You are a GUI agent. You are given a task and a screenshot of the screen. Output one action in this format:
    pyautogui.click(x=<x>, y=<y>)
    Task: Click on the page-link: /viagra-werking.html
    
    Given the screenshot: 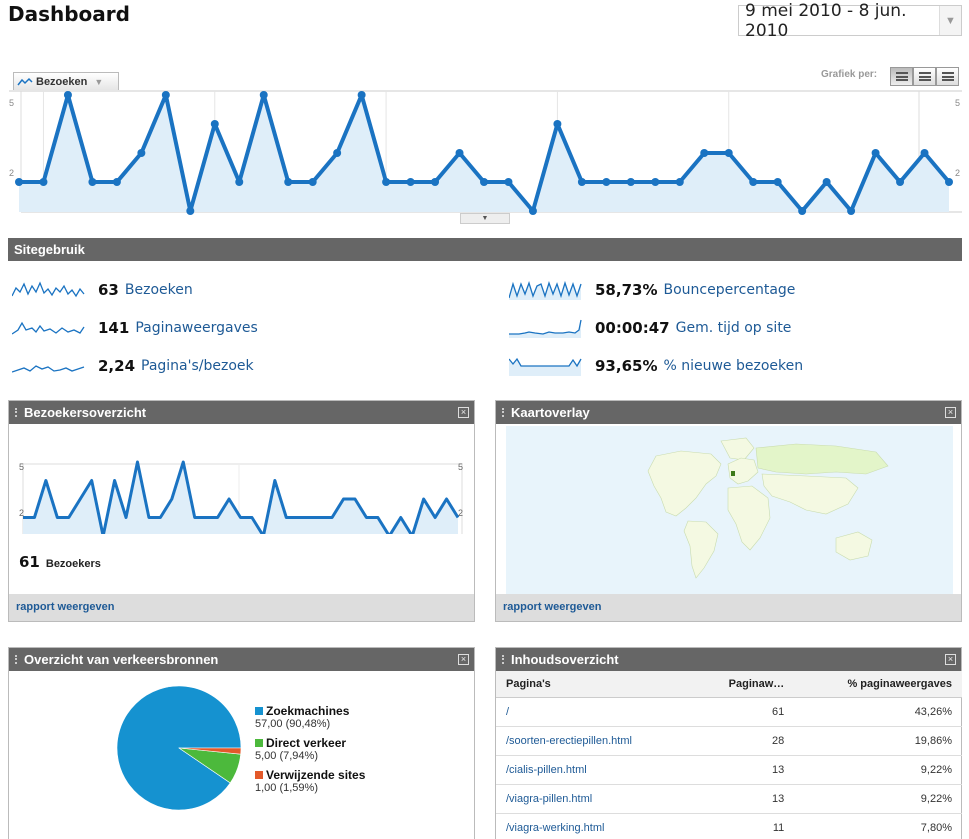 What is the action you would take?
    pyautogui.click(x=594, y=826)
    